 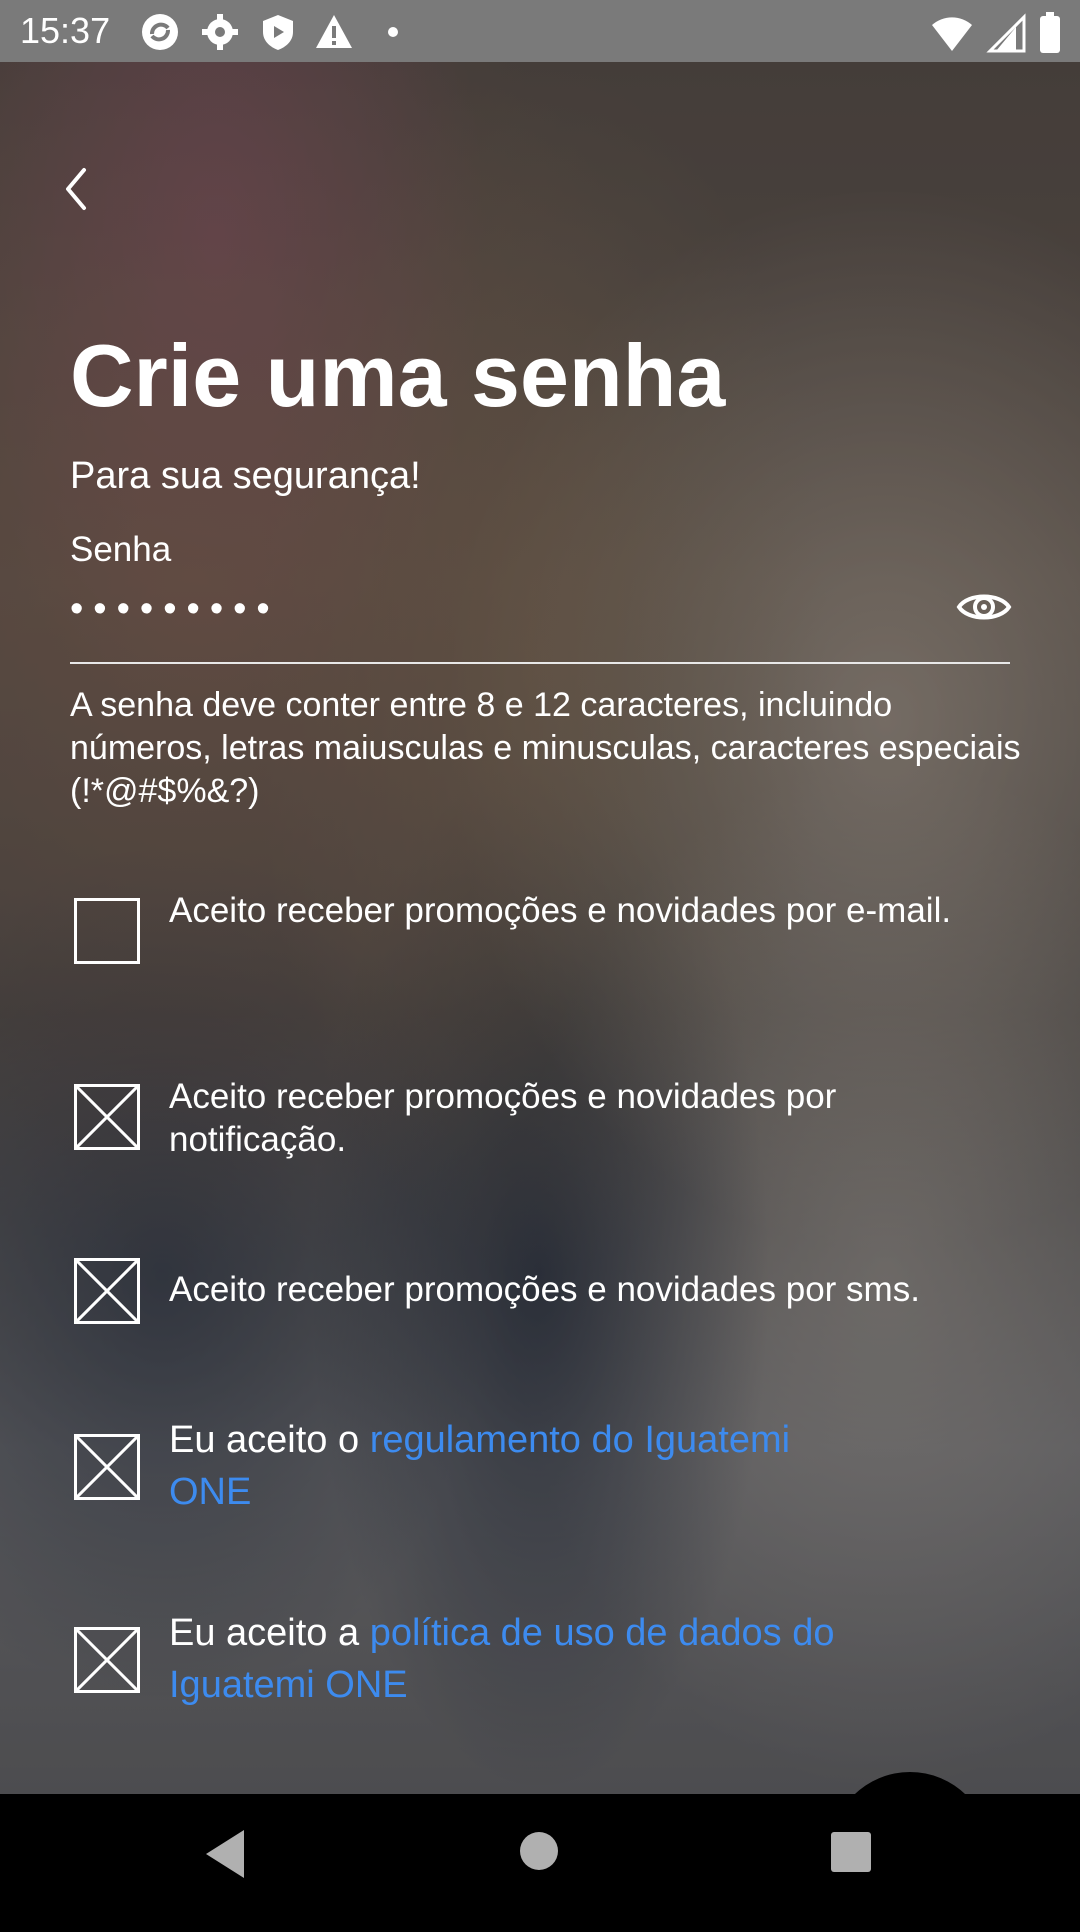 I want to click on eye-icon, so click(x=984, y=607).